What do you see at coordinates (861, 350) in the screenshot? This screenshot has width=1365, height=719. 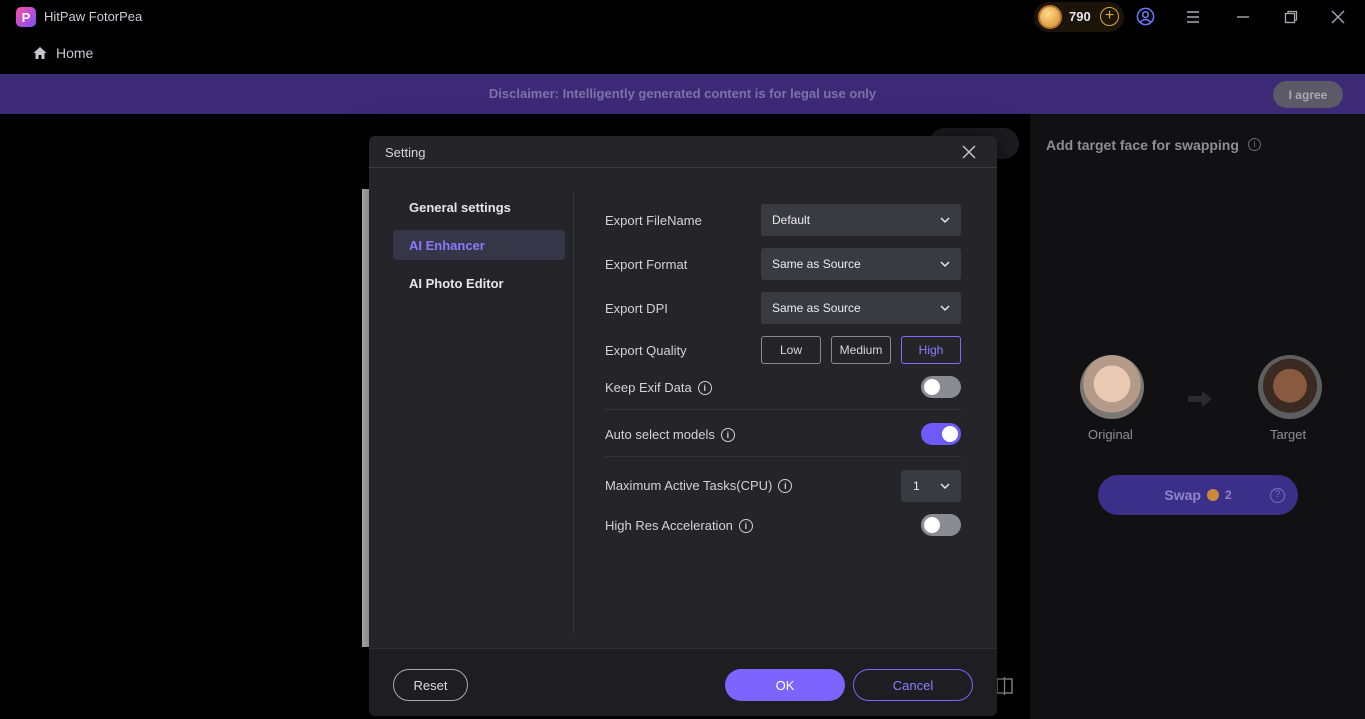 I see `quality-medium-button: Medium` at bounding box center [861, 350].